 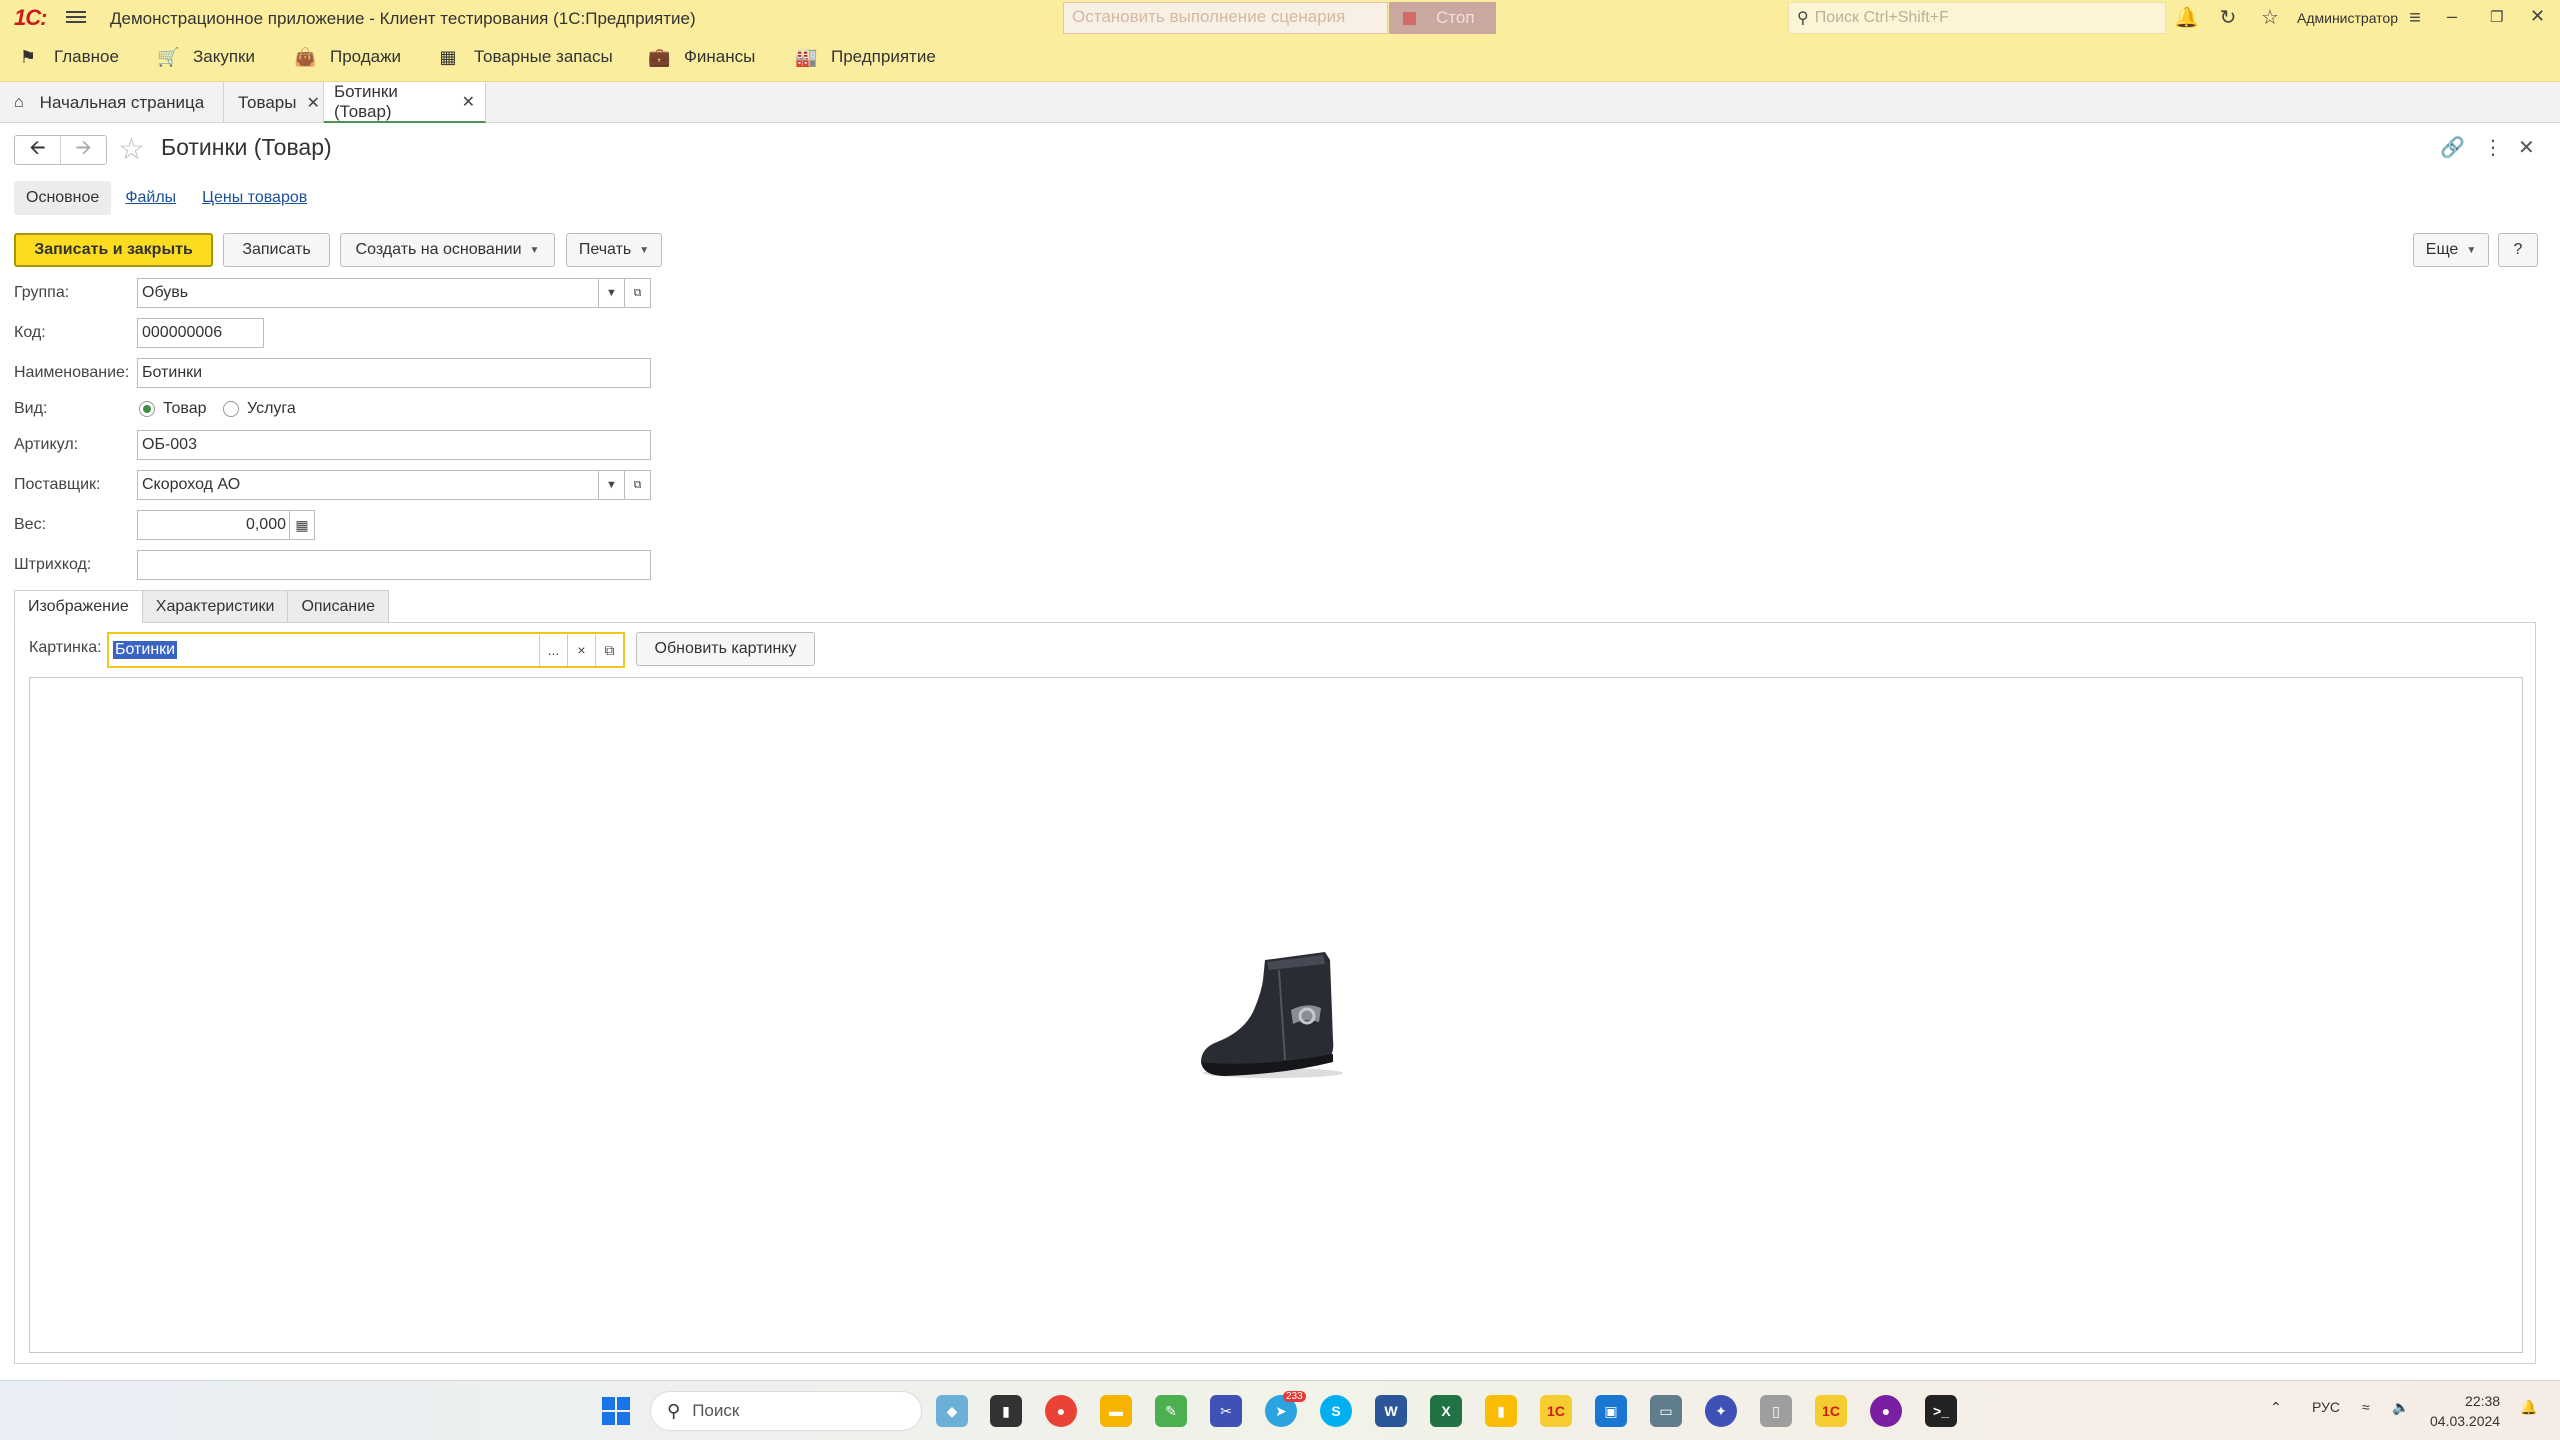 I want to click on windows-start-icon, so click(x=616, y=1411).